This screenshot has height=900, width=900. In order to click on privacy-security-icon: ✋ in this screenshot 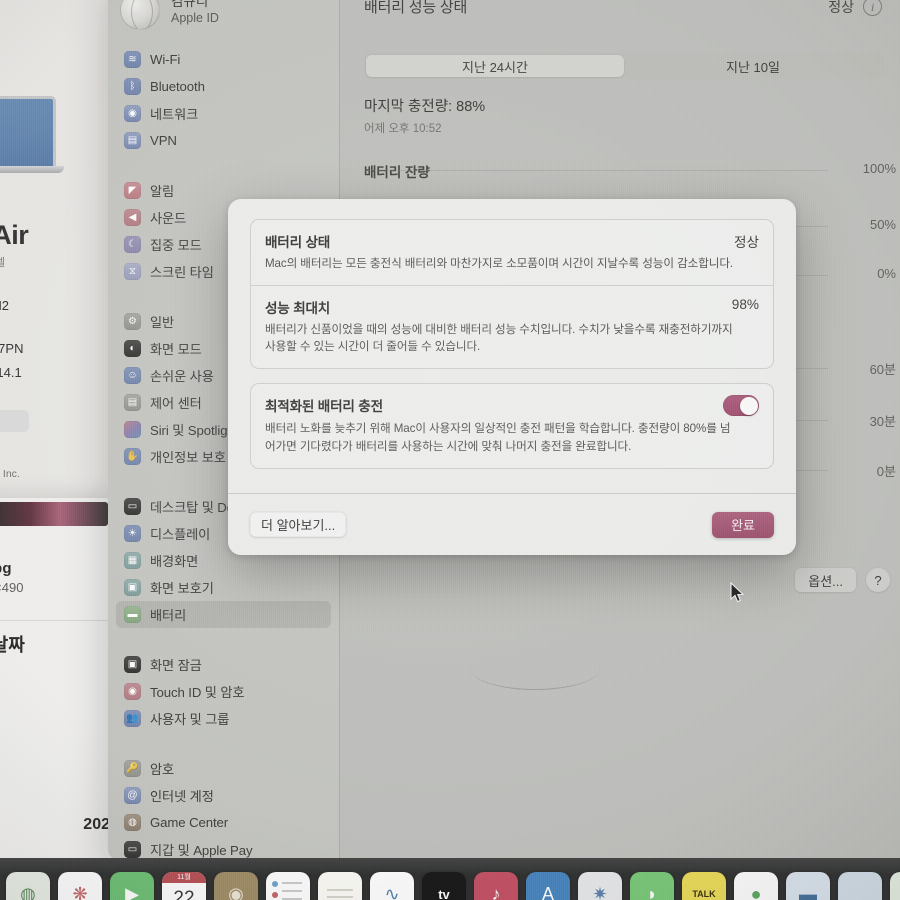, I will do `click(132, 456)`.